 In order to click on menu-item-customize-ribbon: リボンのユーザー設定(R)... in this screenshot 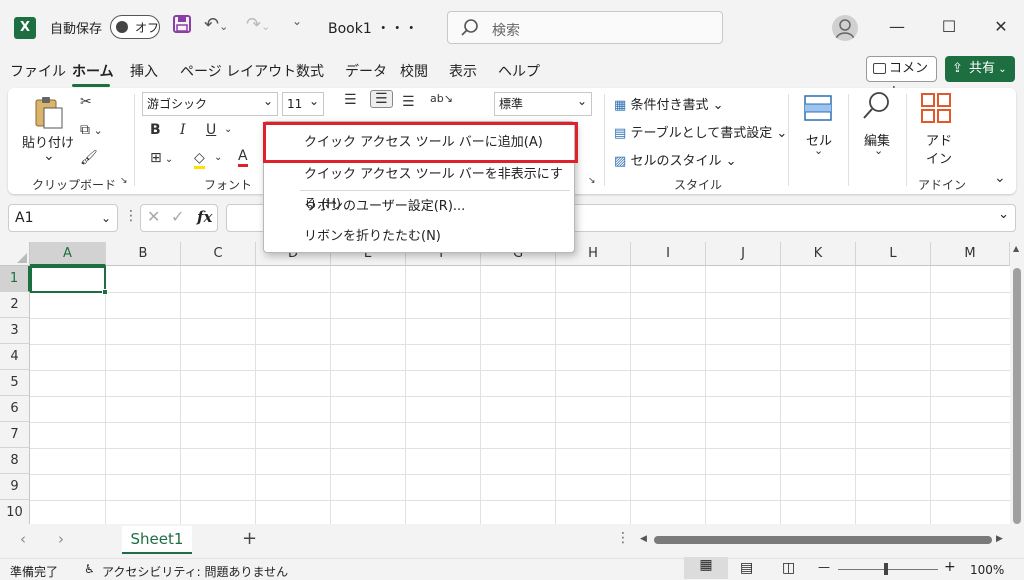, I will do `click(419, 207)`.